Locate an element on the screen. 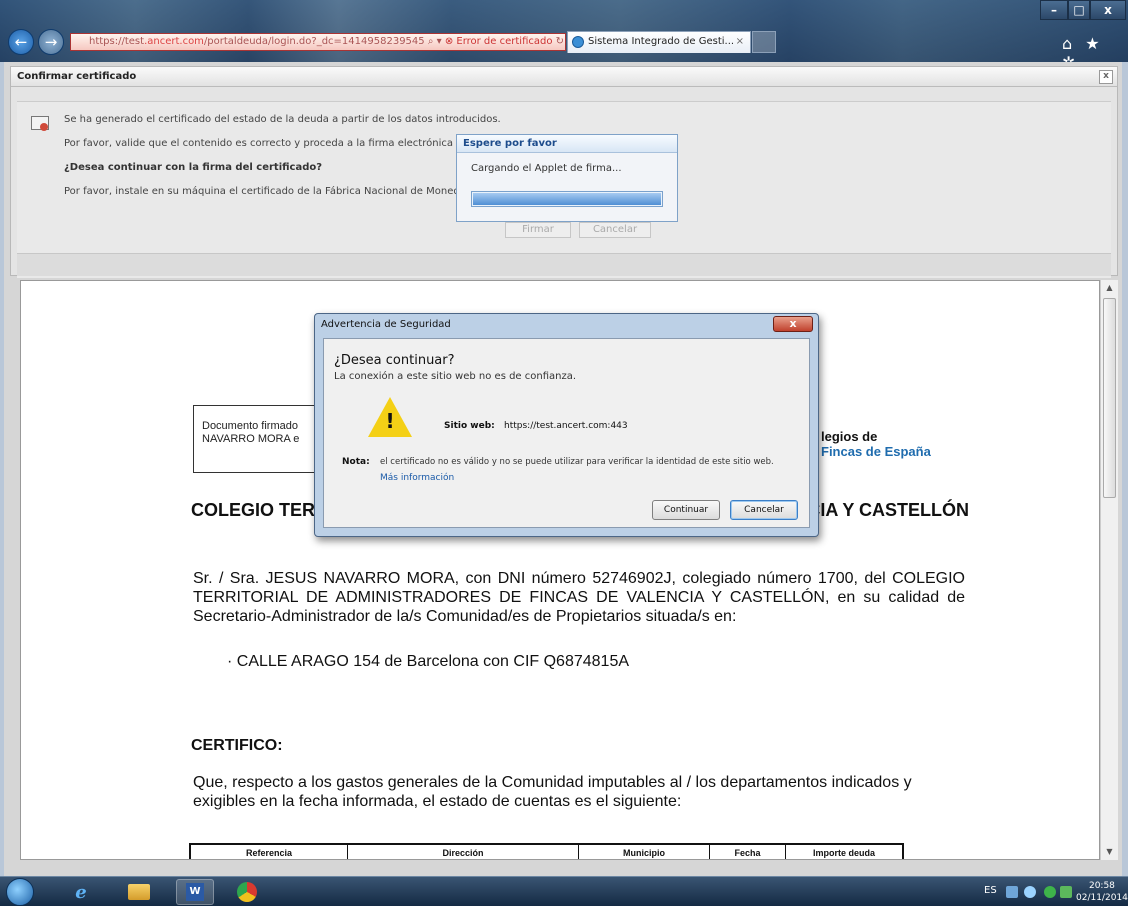  security-dialog-titlebar: Advertencia de Seguridad is located at coordinates (566, 325).